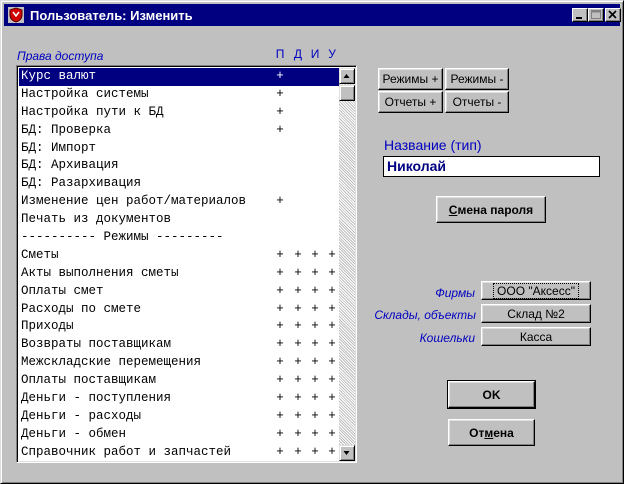 This screenshot has height=484, width=624. What do you see at coordinates (179, 131) in the screenshot?
I see `access-row: БД: Проверка +` at bounding box center [179, 131].